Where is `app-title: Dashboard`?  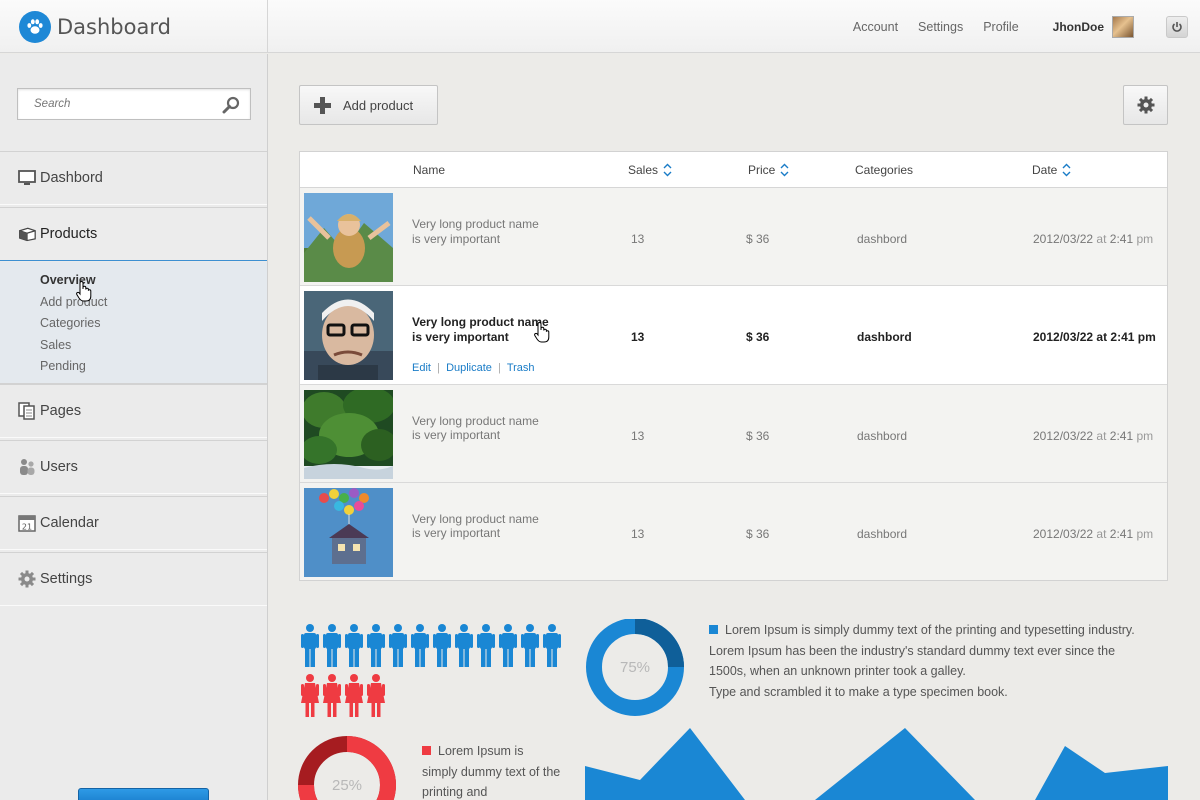
app-title: Dashboard is located at coordinates (114, 26).